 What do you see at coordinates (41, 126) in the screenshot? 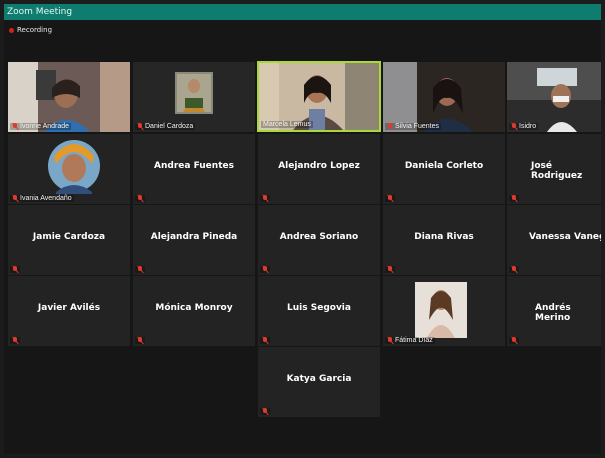
I see `participant-label: Ivonne Andrade` at bounding box center [41, 126].